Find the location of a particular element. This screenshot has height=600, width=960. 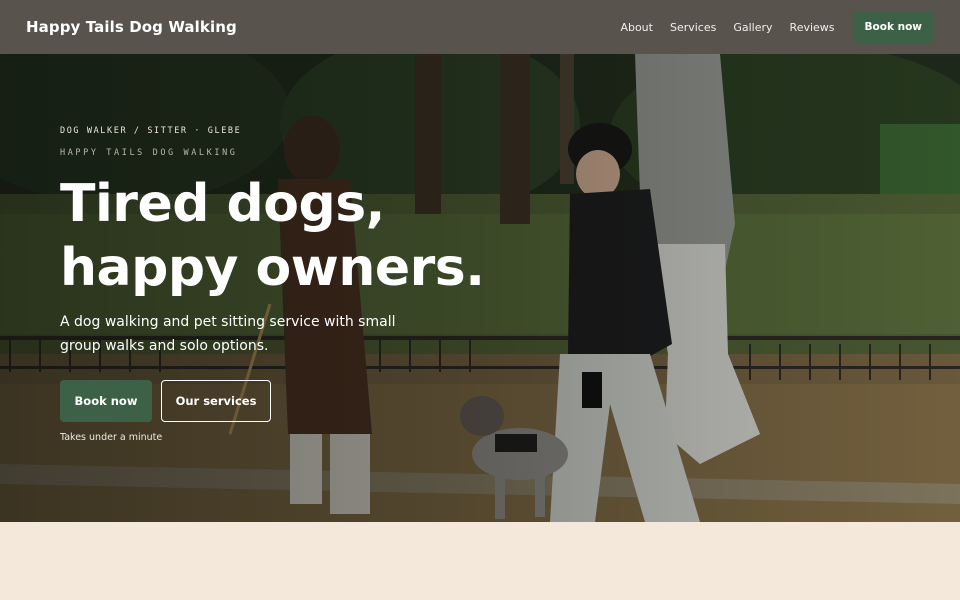

nav-link-about: About is located at coordinates (636, 27).